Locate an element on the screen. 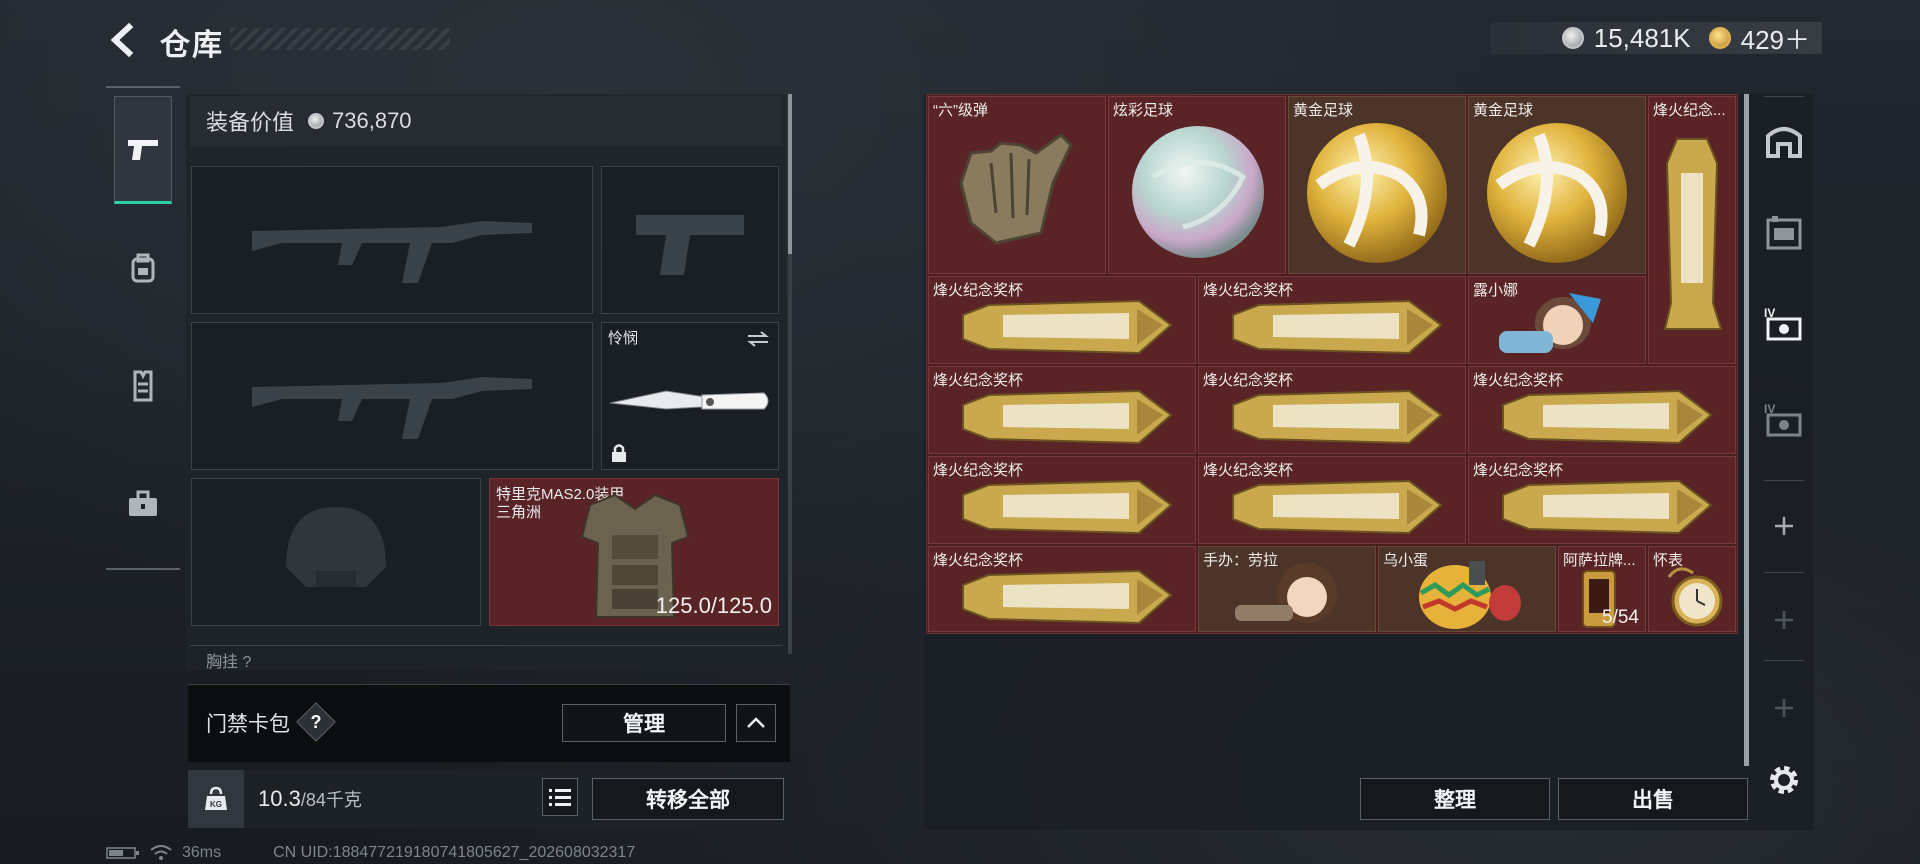 The height and width of the screenshot is (864, 1920). pistol-slot is located at coordinates (690, 240).